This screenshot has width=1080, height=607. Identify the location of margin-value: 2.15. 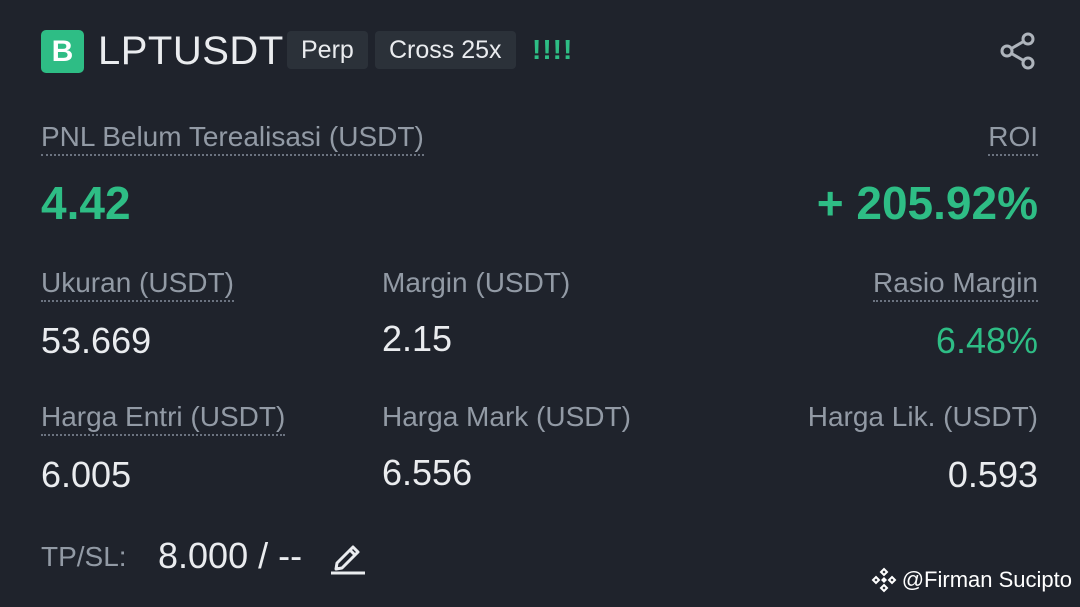
(417, 338).